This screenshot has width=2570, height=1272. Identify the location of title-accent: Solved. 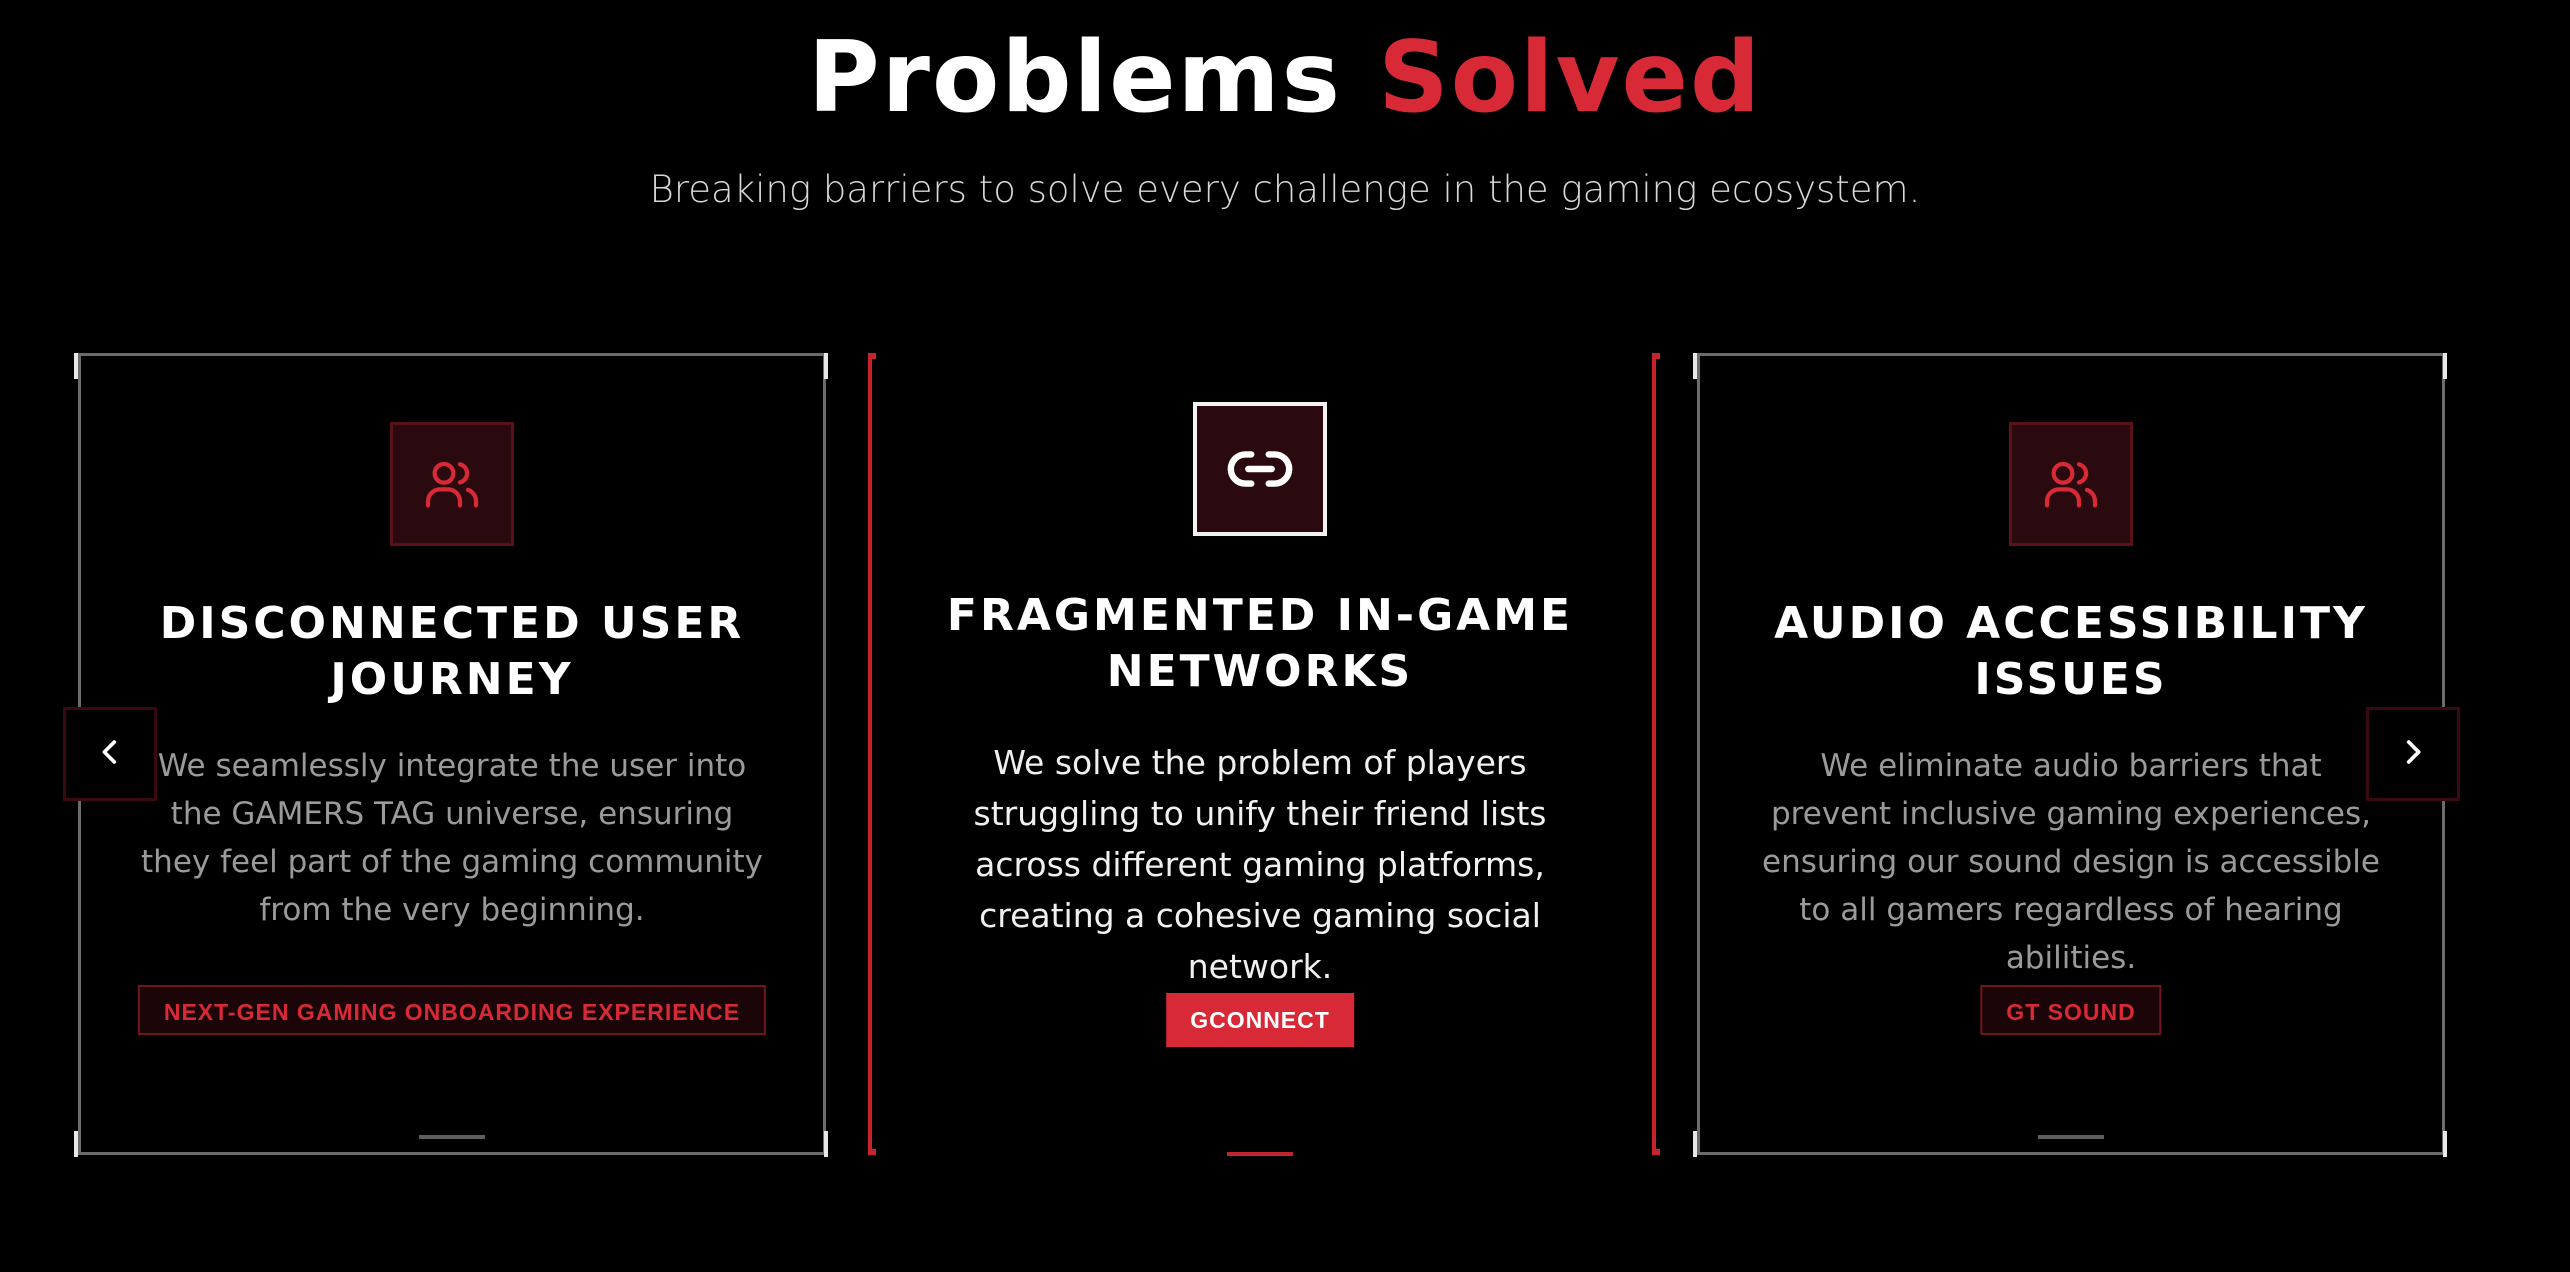
(1570, 78).